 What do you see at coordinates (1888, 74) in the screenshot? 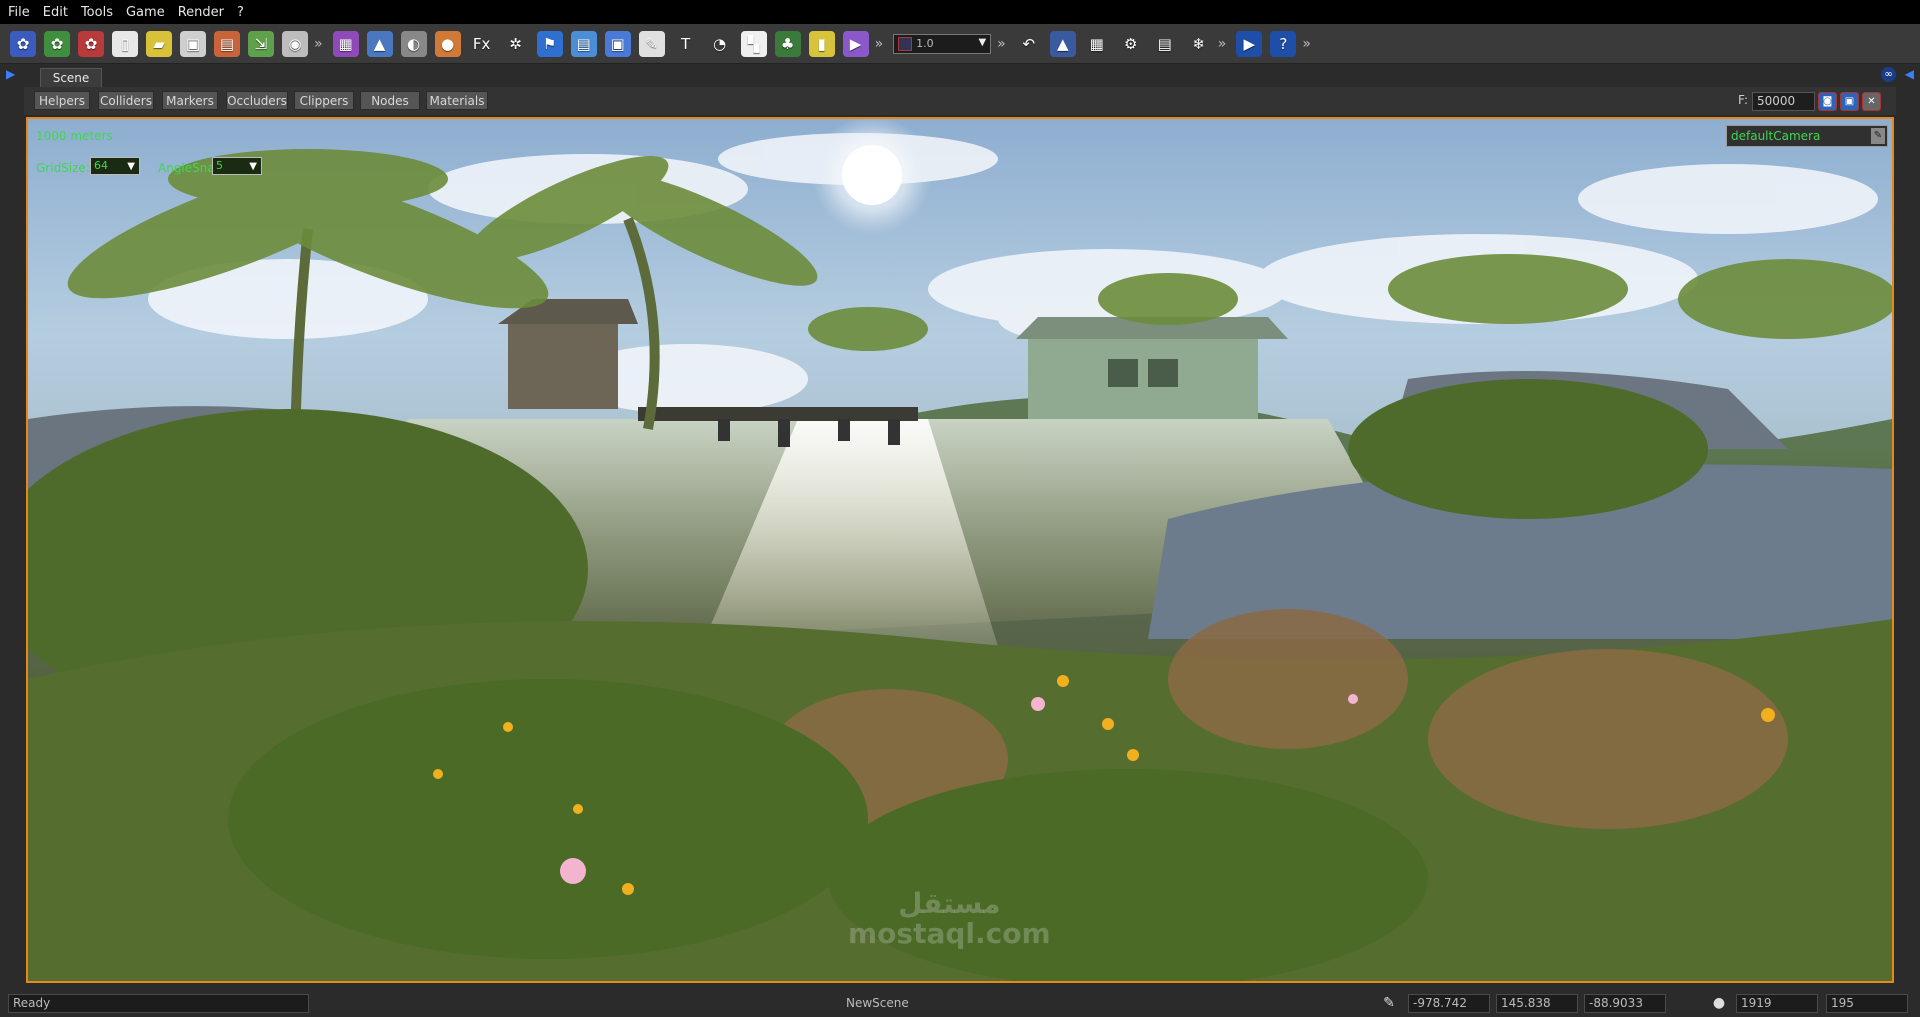
I see `link-icon: ∞` at bounding box center [1888, 74].